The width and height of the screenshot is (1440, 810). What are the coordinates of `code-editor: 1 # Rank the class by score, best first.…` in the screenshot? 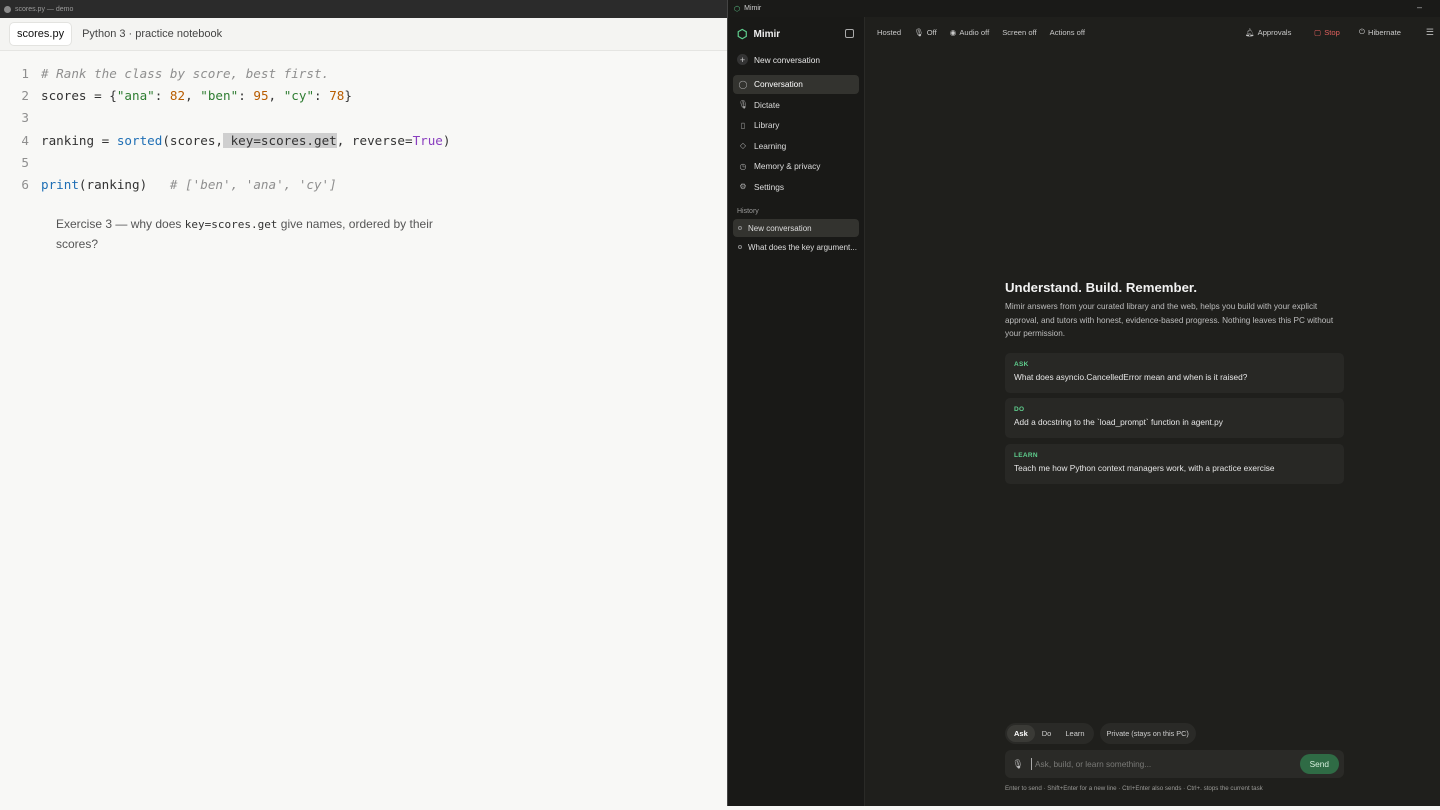 It's located at (225, 129).